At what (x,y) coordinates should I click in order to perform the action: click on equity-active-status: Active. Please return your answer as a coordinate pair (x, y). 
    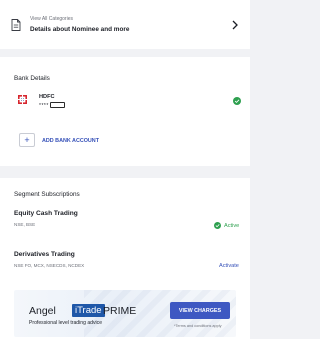
    Looking at the image, I should click on (226, 225).